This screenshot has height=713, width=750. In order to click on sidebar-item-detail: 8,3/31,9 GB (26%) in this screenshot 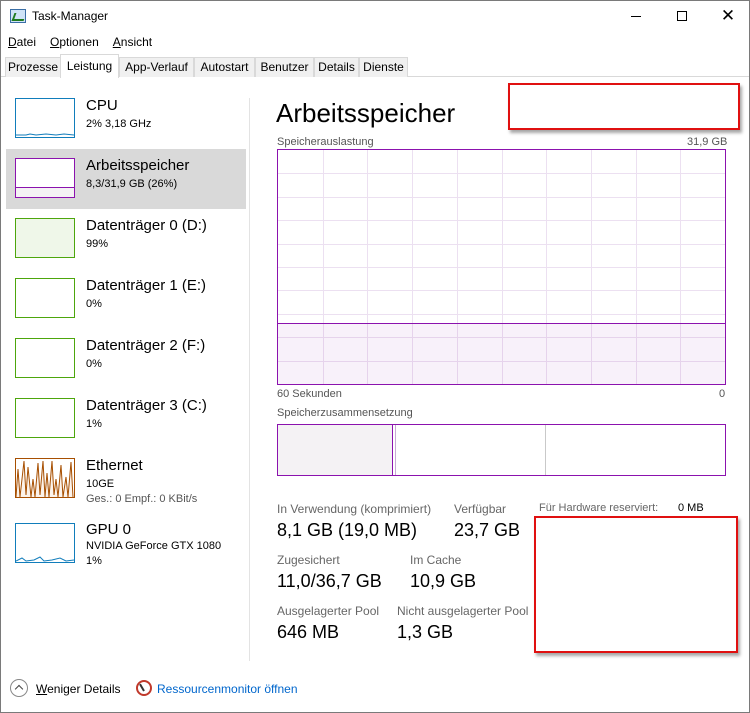, I will do `click(132, 184)`.